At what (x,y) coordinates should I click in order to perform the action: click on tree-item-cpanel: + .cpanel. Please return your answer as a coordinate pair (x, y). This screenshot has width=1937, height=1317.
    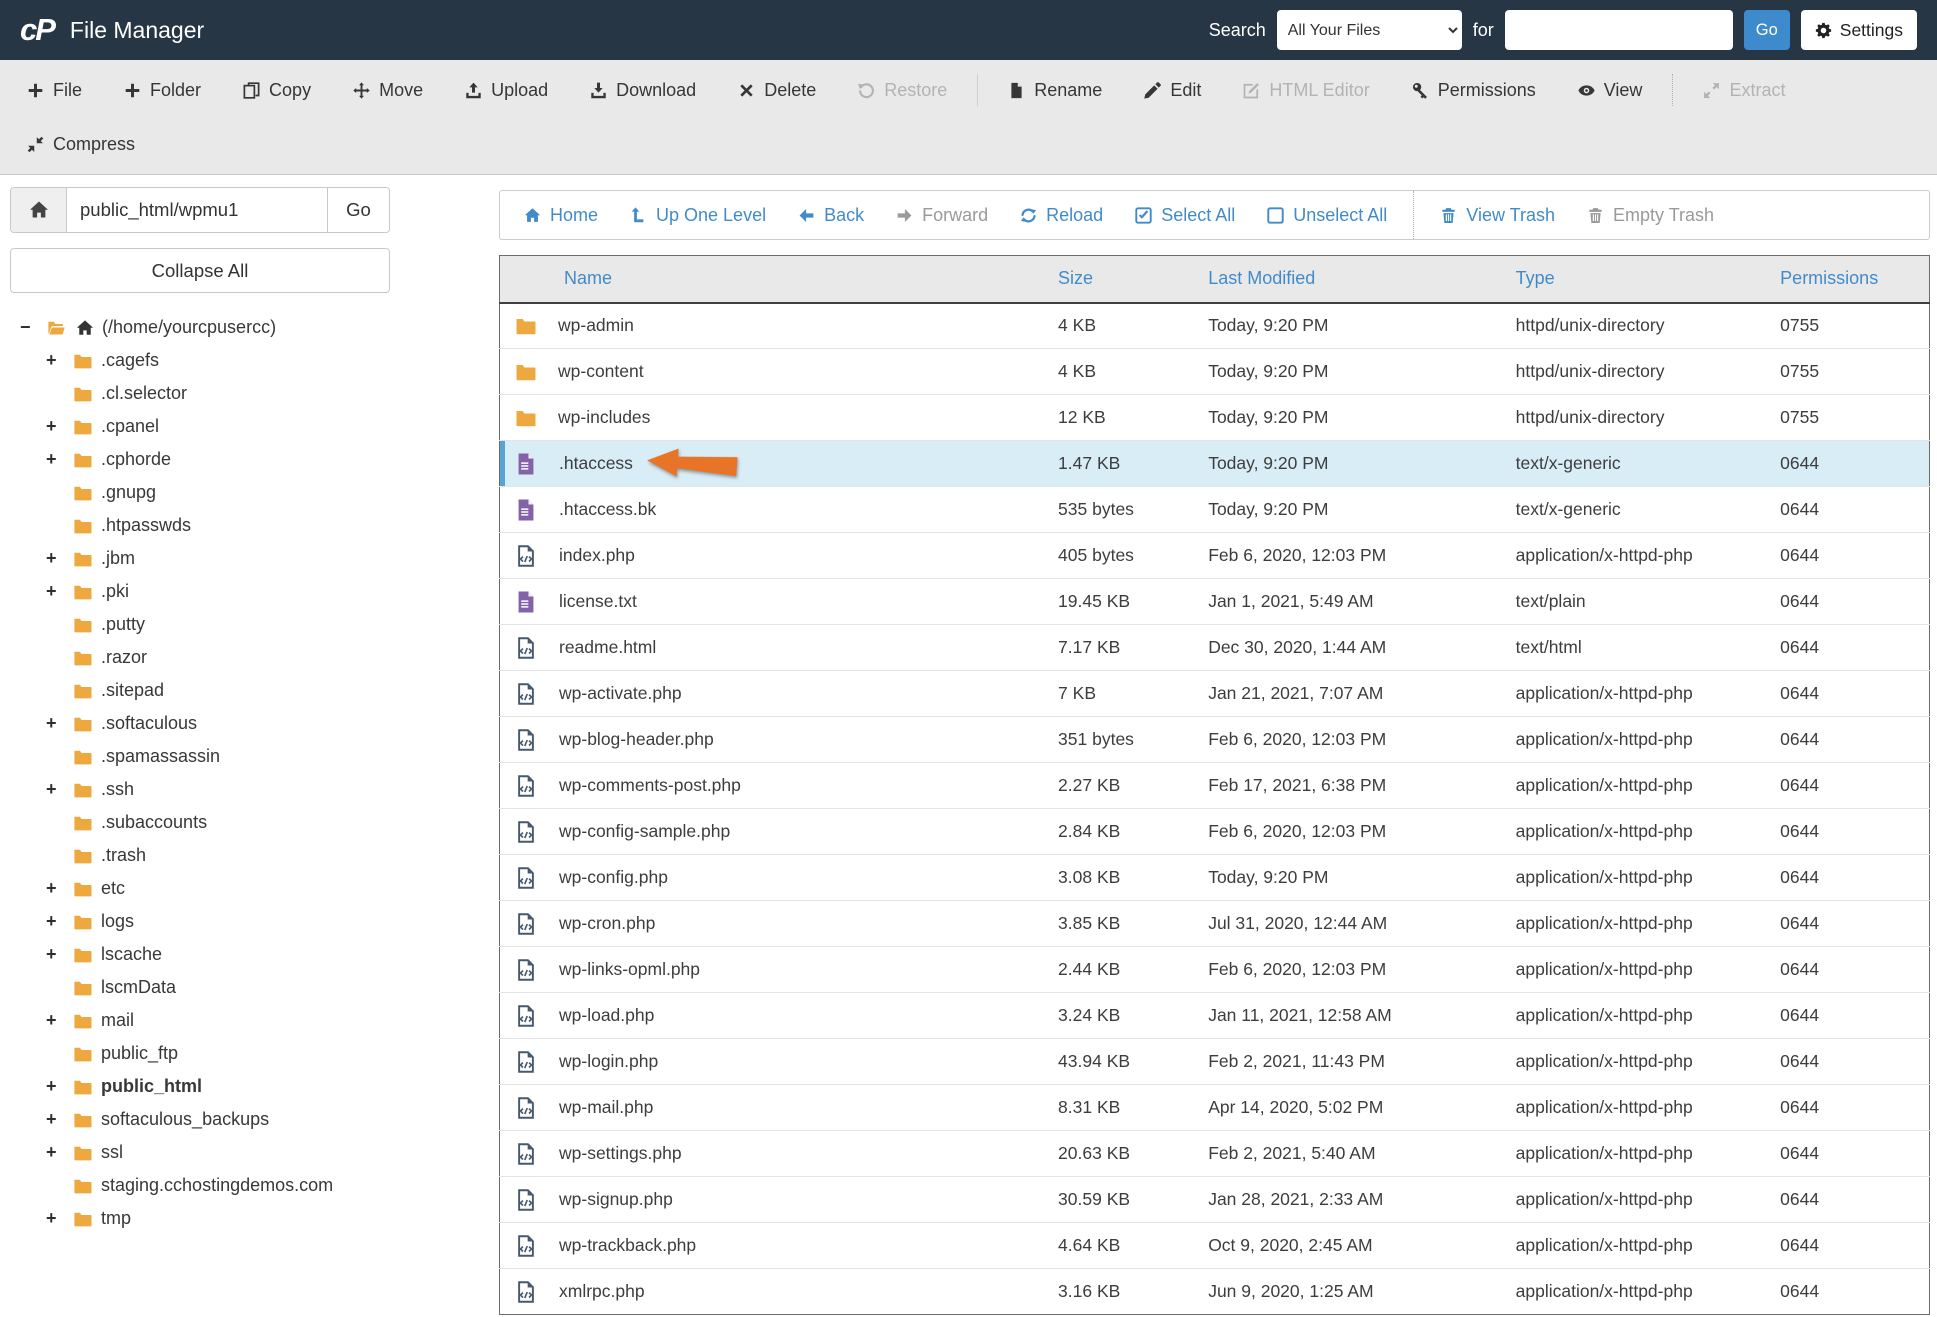
    Looking at the image, I should click on (248, 426).